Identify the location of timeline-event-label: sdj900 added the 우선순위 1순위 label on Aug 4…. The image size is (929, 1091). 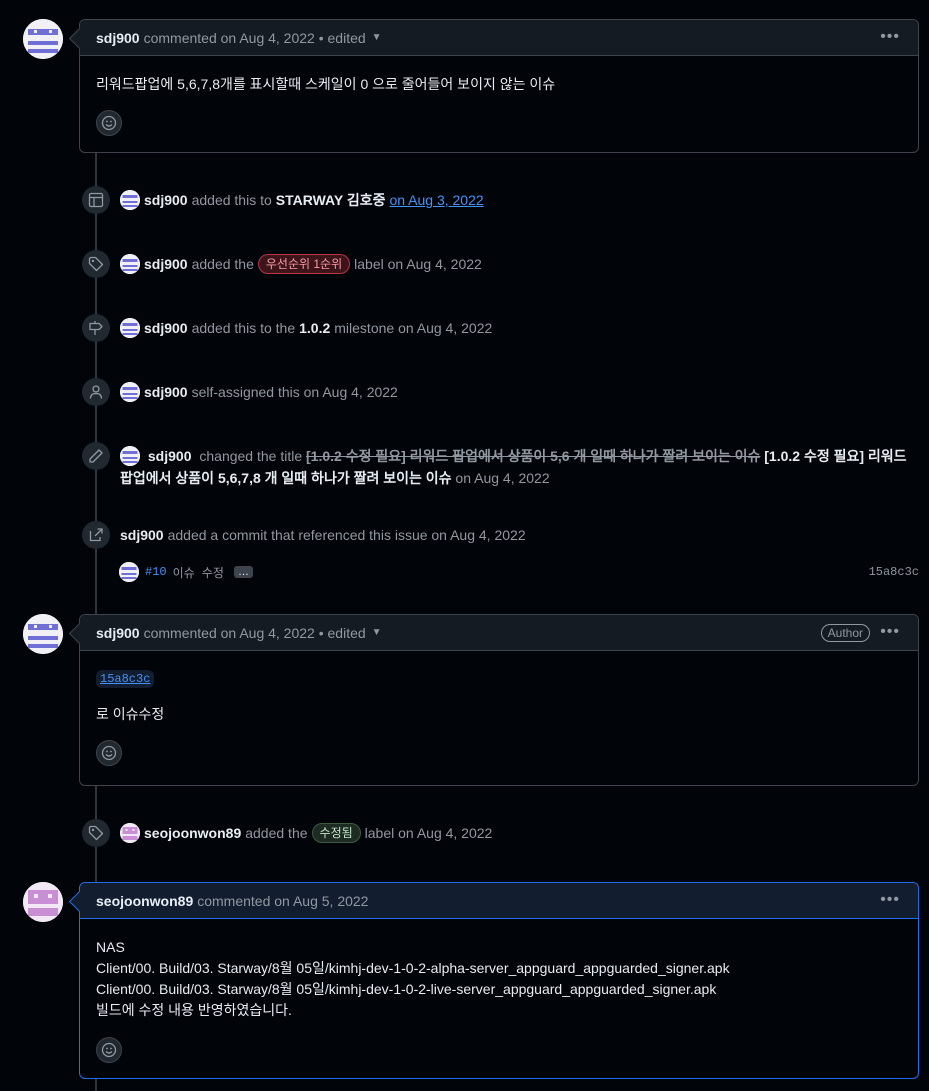
(505, 264).